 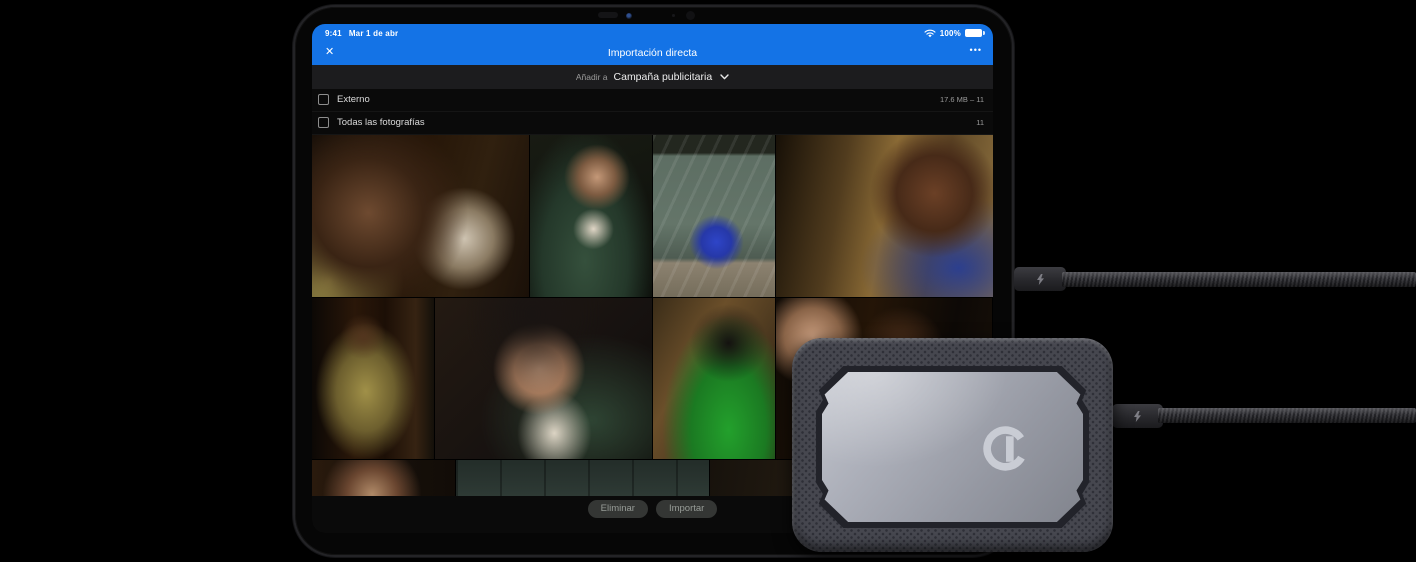 I want to click on photo-thumbnail-r2c2, so click(x=543, y=378).